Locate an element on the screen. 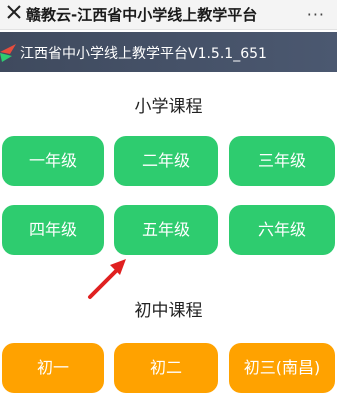 This screenshot has width=337, height=413. red-arrow-icon is located at coordinates (107, 279).